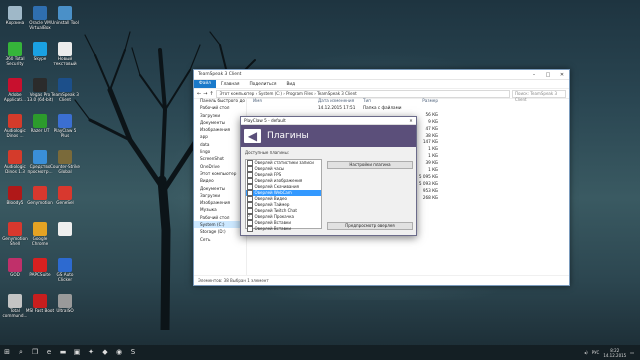 The width and height of the screenshot is (640, 360). Describe the element at coordinates (65, 229) in the screenshot. I see `desktop-icon` at that location.